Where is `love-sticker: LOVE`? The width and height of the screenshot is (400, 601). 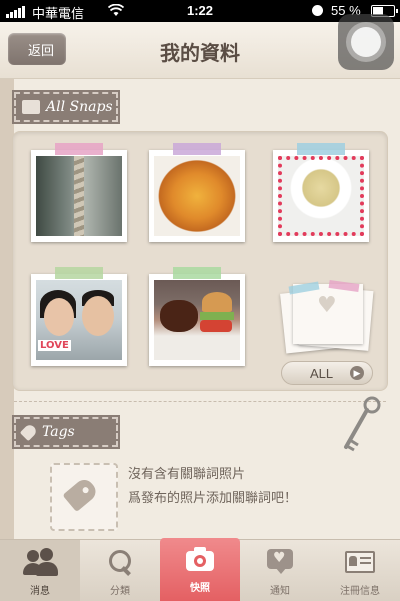
love-sticker: LOVE is located at coordinates (54, 345).